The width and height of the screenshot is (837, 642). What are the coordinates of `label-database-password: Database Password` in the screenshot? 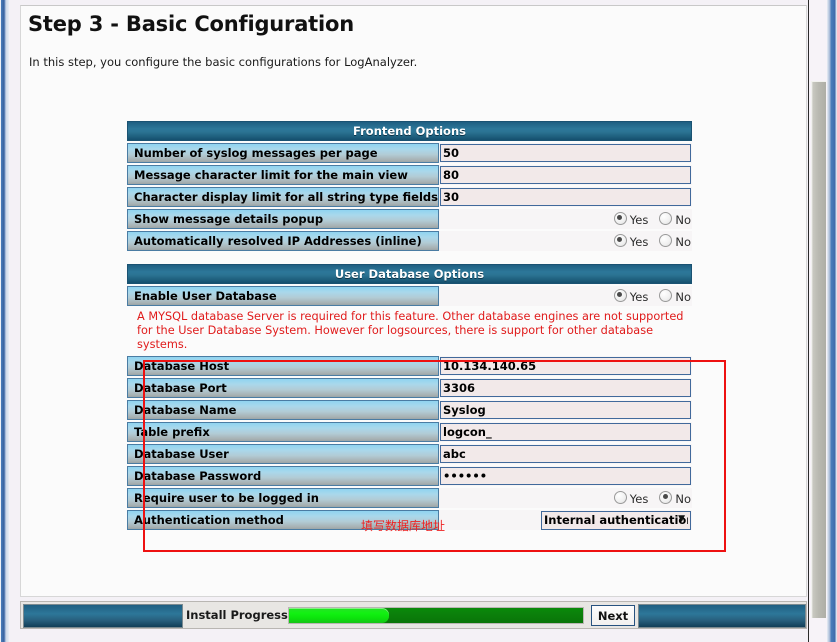 It's located at (283, 476).